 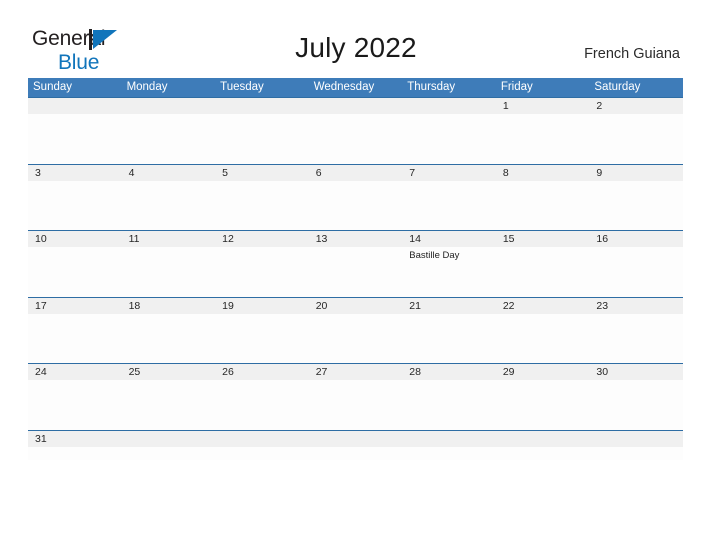 What do you see at coordinates (75, 331) in the screenshot?
I see `calendar-day-cell: 17` at bounding box center [75, 331].